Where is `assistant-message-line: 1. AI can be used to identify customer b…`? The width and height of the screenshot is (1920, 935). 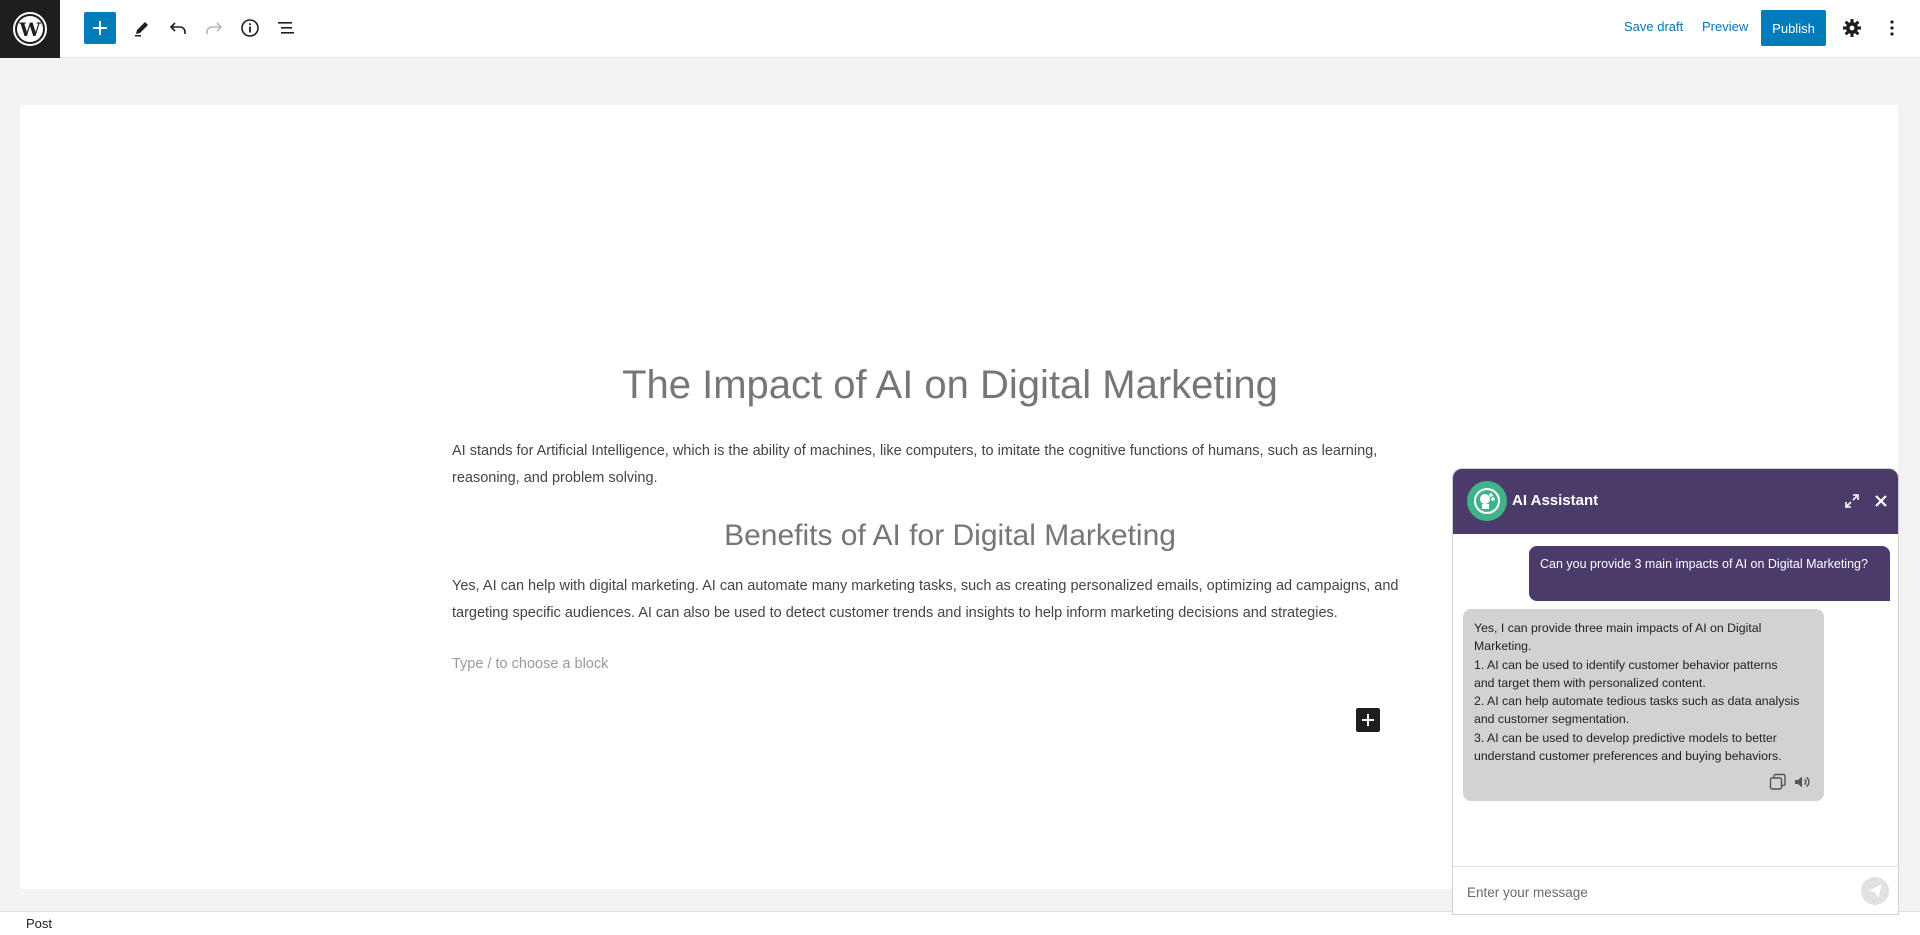
assistant-message-line: 1. AI can be used to identify customer b… is located at coordinates (1626, 664).